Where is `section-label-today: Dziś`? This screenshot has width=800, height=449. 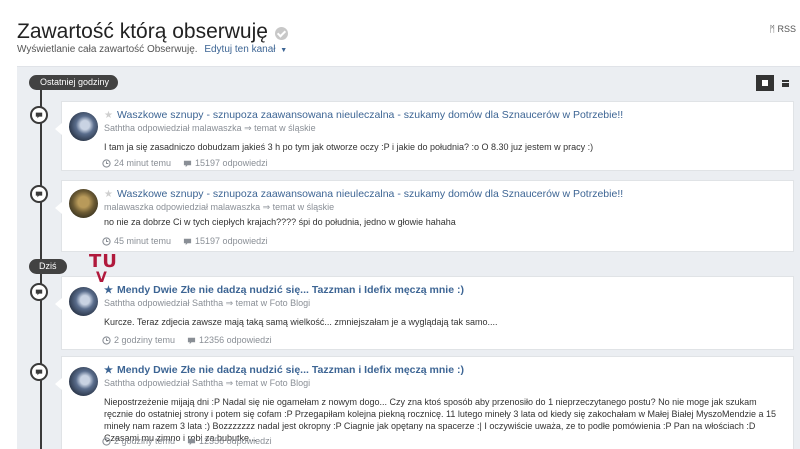 section-label-today: Dziś is located at coordinates (48, 266).